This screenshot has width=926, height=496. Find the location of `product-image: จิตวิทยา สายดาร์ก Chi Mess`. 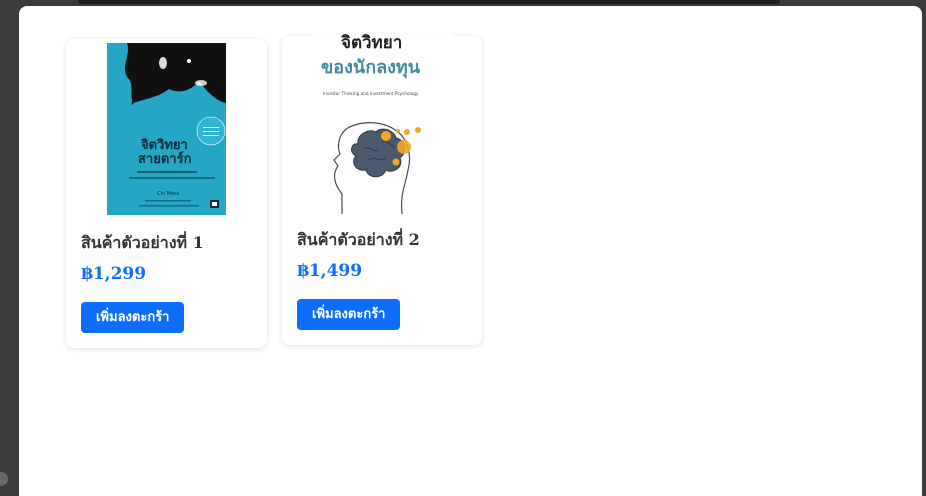

product-image: จิตวิทยา สายดาร์ก Chi Mess is located at coordinates (166, 129).